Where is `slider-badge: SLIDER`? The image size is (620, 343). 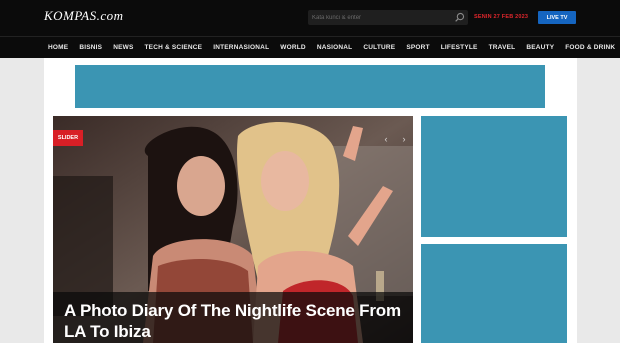
slider-badge: SLIDER is located at coordinates (68, 138).